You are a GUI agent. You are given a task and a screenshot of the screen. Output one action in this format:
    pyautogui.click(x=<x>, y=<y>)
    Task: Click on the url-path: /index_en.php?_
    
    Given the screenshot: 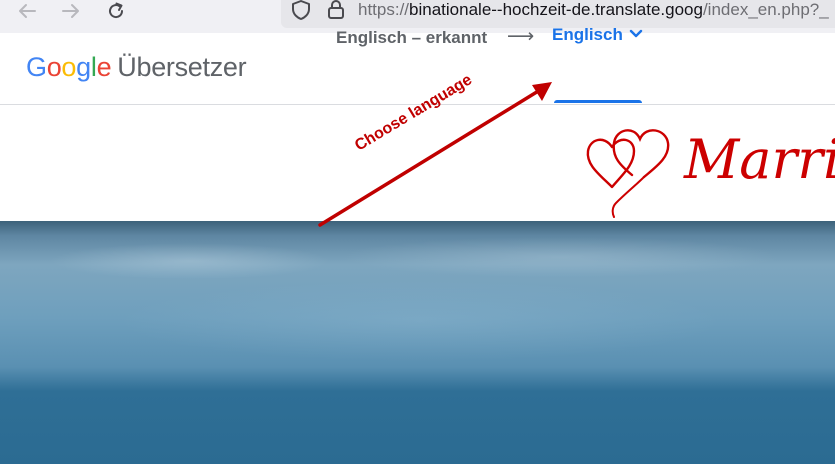 What is the action you would take?
    pyautogui.click(x=765, y=9)
    